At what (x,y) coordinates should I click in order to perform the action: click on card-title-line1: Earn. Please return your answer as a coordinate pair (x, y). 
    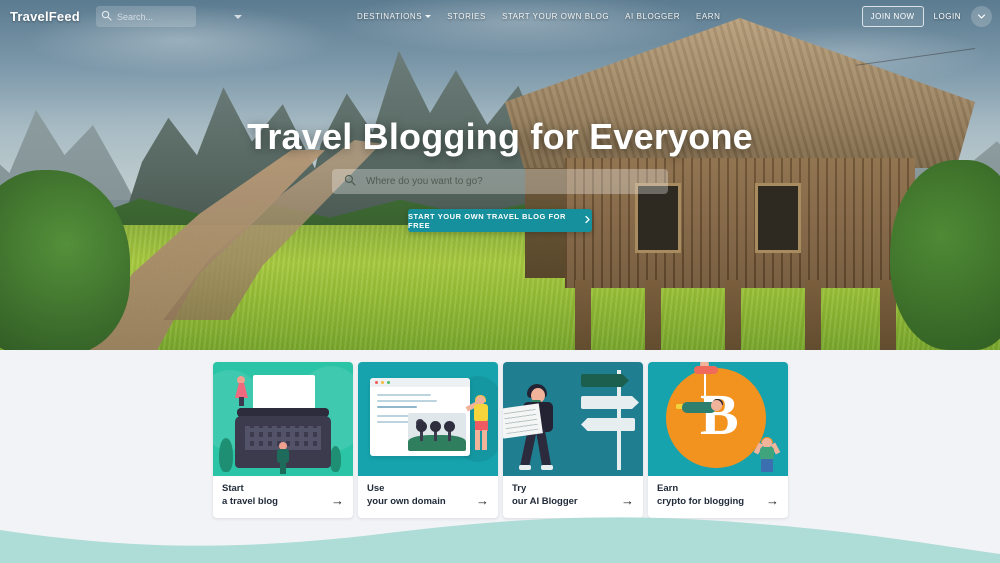
    Looking at the image, I should click on (668, 488).